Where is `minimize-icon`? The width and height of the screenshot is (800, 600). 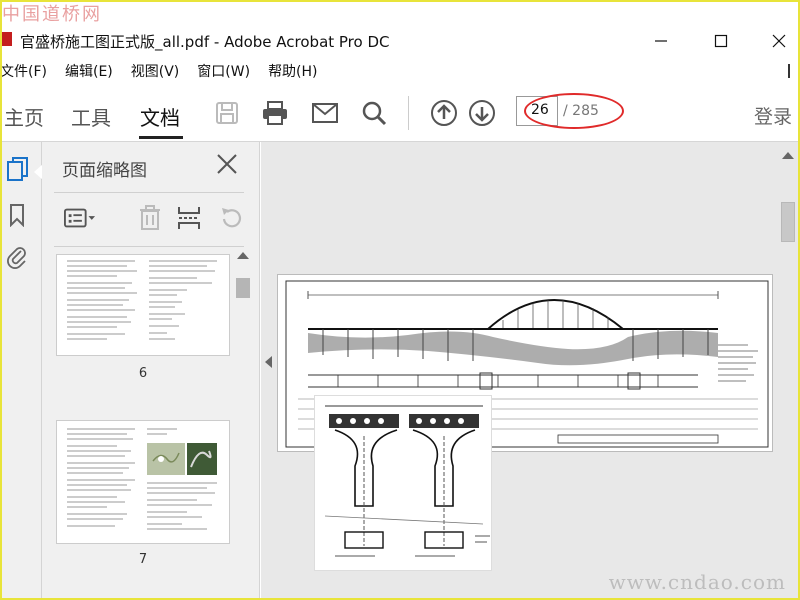
minimize-icon is located at coordinates (661, 41).